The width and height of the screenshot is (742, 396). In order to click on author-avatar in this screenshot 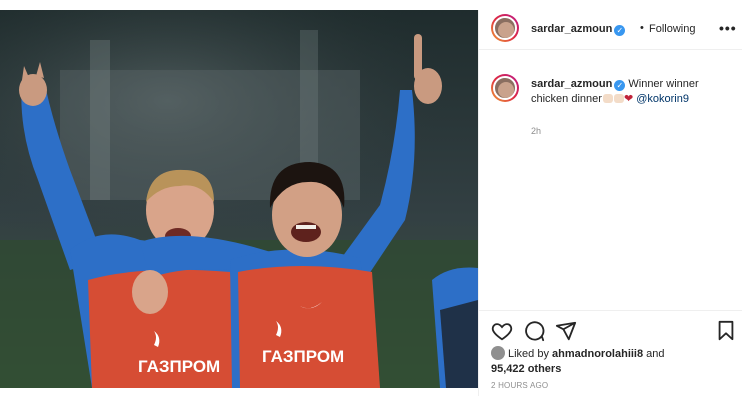, I will do `click(505, 28)`.